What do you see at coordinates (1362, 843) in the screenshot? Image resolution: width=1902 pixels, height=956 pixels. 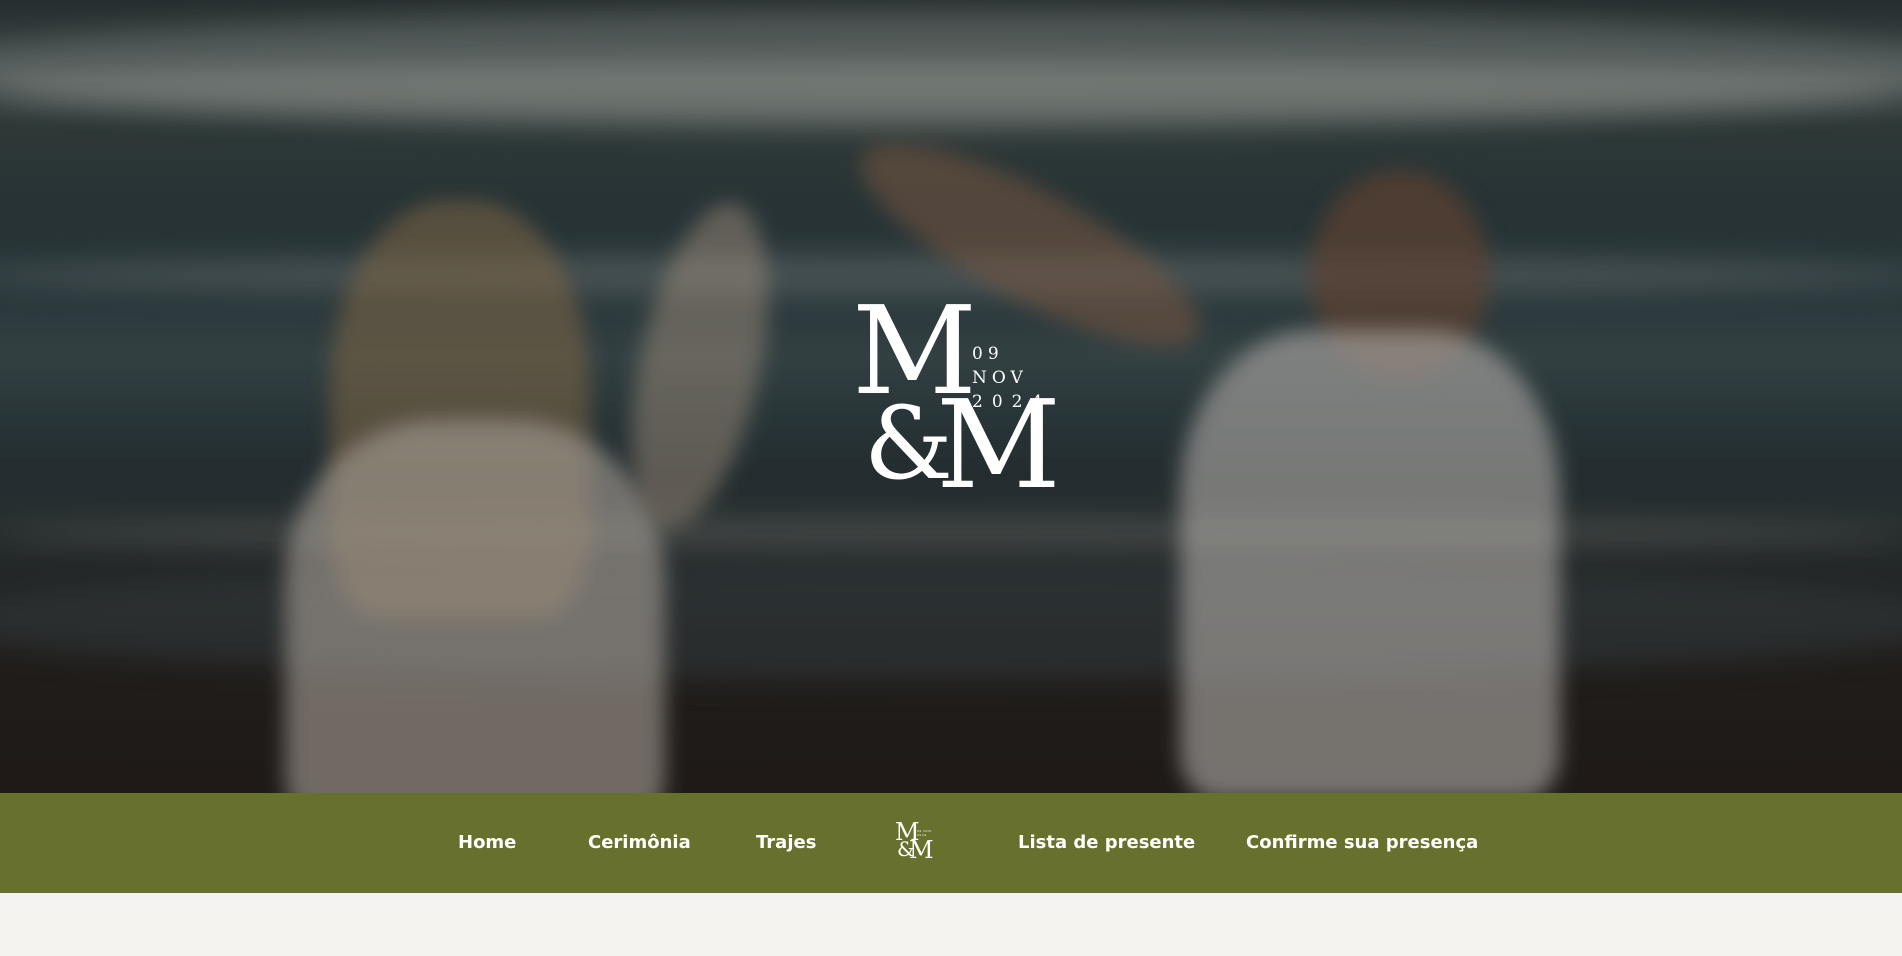 I see `nav-item-confirme-presenca: Confirme sua presença` at bounding box center [1362, 843].